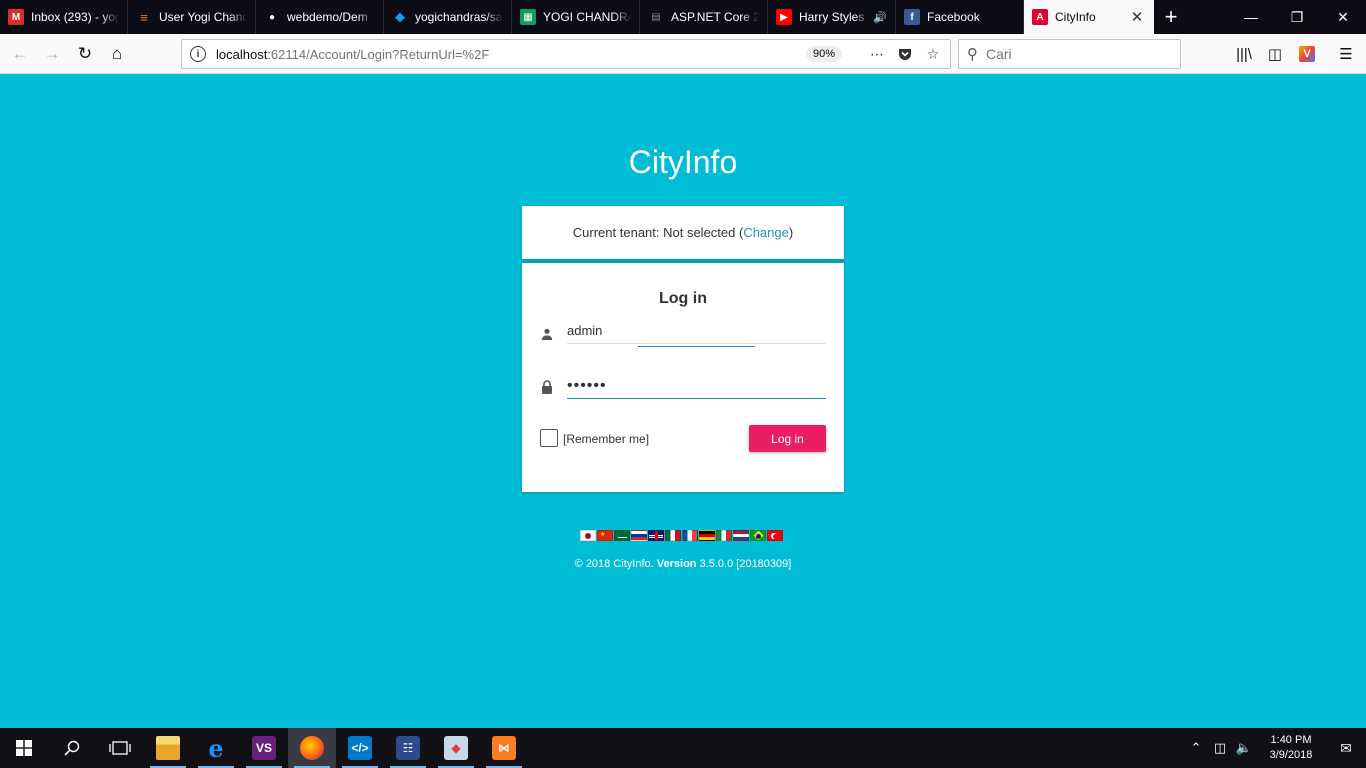 The height and width of the screenshot is (768, 1366). What do you see at coordinates (696, 346) in the screenshot?
I see `username-focus-indicator` at bounding box center [696, 346].